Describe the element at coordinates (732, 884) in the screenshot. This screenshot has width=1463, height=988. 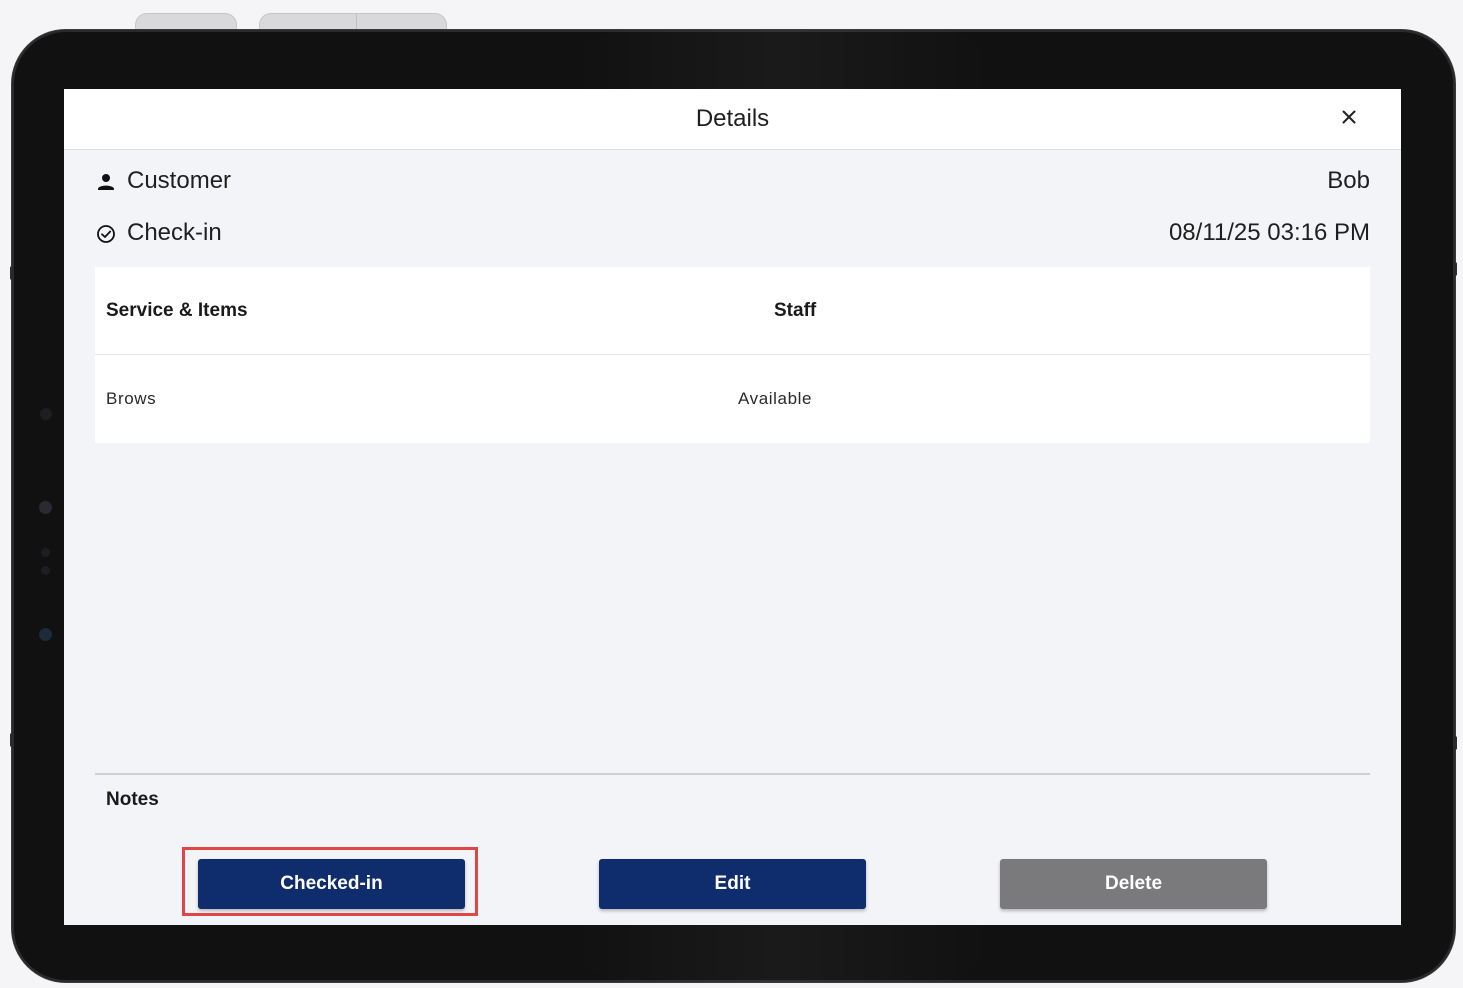
I see `edit-button: Edit` at that location.